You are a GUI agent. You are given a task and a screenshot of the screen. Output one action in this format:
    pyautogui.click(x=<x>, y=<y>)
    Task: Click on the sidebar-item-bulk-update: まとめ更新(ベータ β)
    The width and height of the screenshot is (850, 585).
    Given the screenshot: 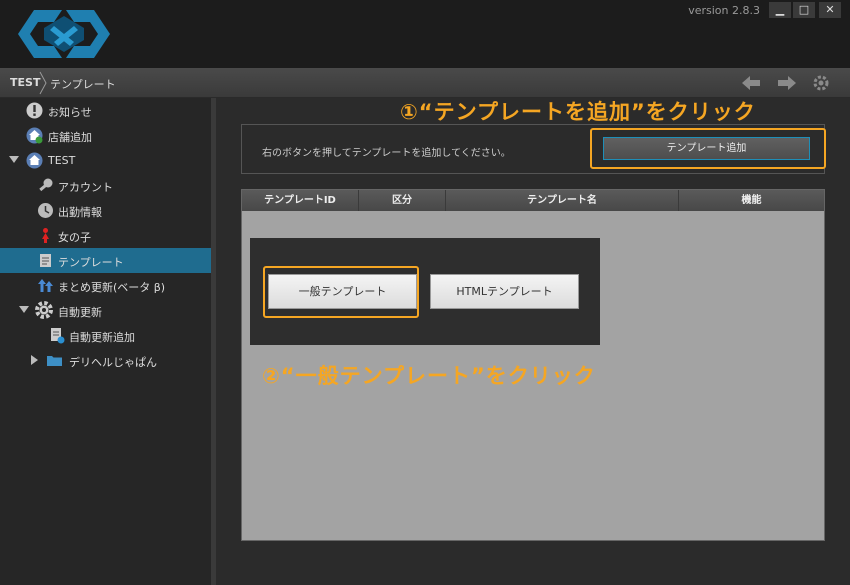 What is the action you would take?
    pyautogui.click(x=105, y=285)
    